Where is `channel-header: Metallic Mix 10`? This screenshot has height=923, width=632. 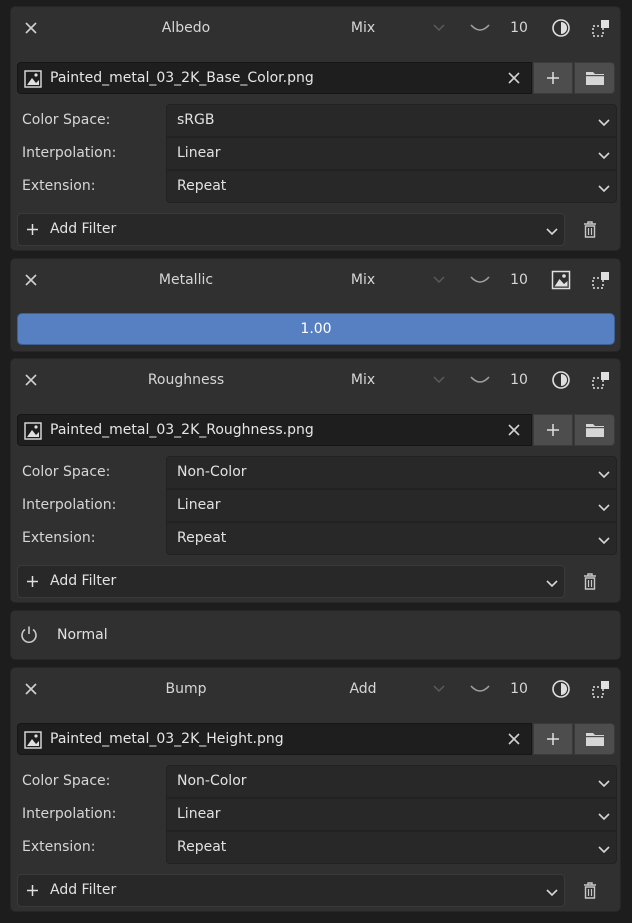 channel-header: Metallic Mix 10 is located at coordinates (315, 280).